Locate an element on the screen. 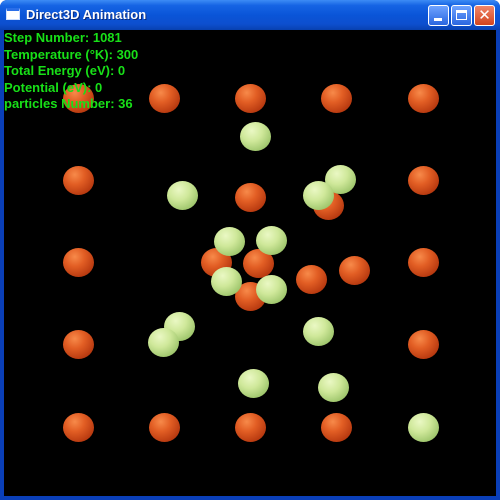  total-energy-text: Total Energy (eV): 0 is located at coordinates (65, 71).